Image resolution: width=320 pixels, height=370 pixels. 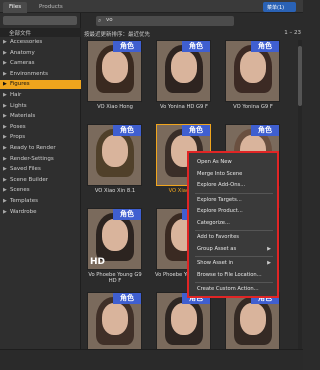 What do you see at coordinates (51, 7) in the screenshot?
I see `tab-products: Products` at bounding box center [51, 7].